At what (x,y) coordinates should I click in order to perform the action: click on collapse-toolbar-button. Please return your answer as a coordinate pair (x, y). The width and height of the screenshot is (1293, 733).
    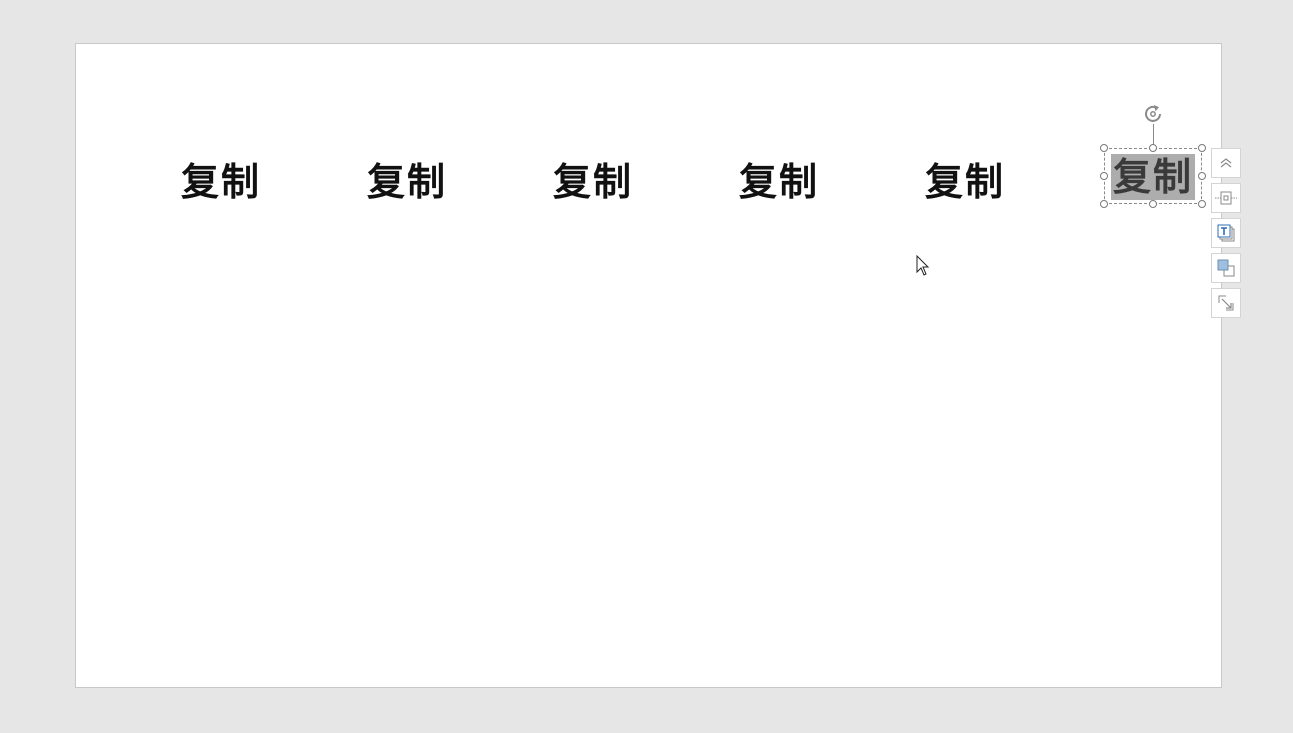
    Looking at the image, I should click on (1226, 163).